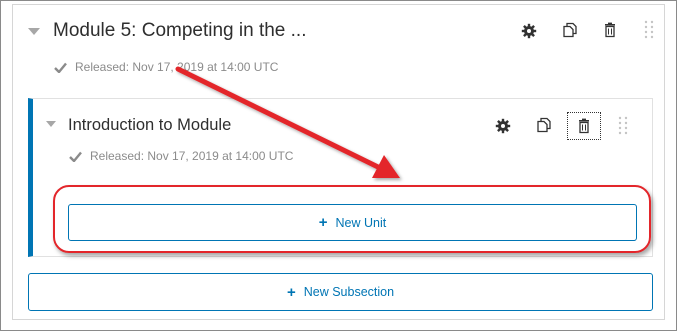 Image resolution: width=677 pixels, height=331 pixels. Describe the element at coordinates (529, 31) in the screenshot. I see `module-settings-gear-icon` at that location.